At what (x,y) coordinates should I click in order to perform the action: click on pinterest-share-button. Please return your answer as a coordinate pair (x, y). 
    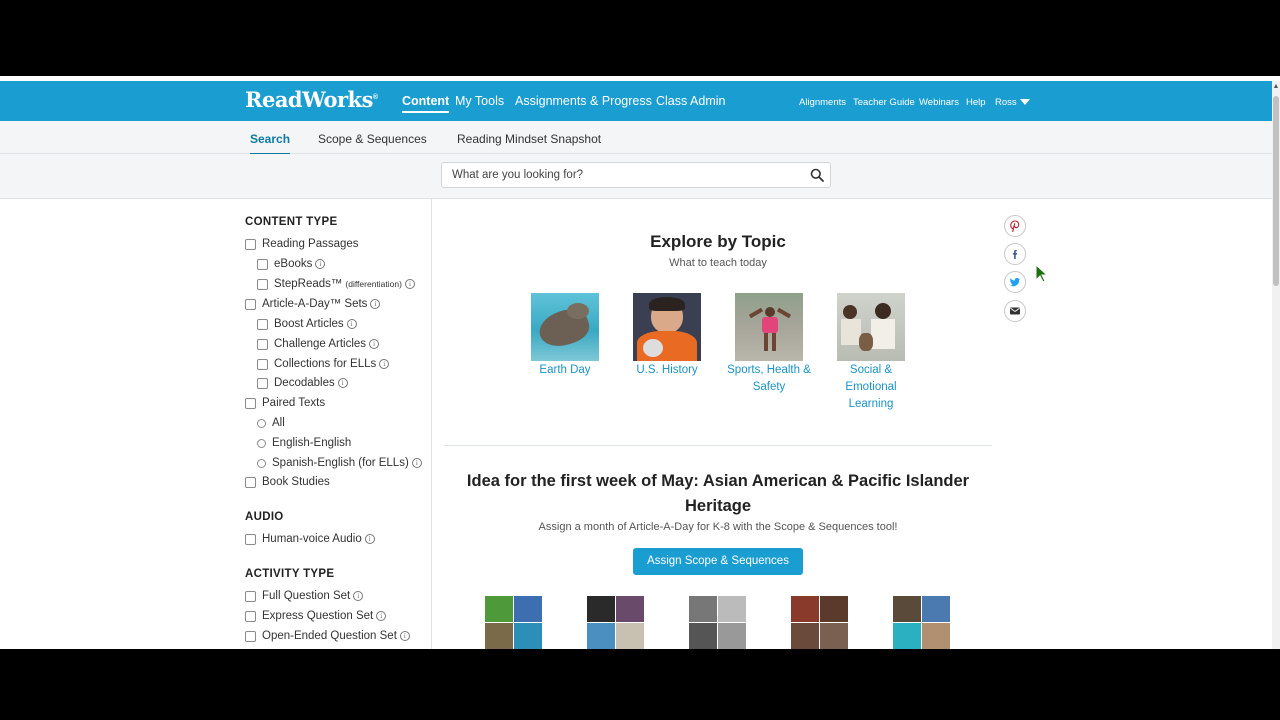
    Looking at the image, I should click on (1015, 226).